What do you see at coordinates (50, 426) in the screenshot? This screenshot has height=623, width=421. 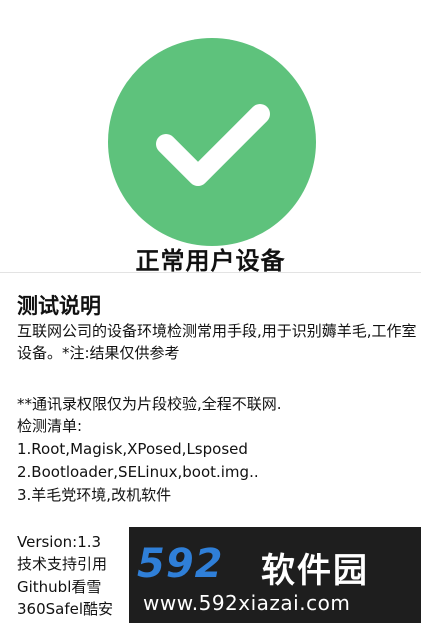 I see `checklist-header: 检测清单:` at bounding box center [50, 426].